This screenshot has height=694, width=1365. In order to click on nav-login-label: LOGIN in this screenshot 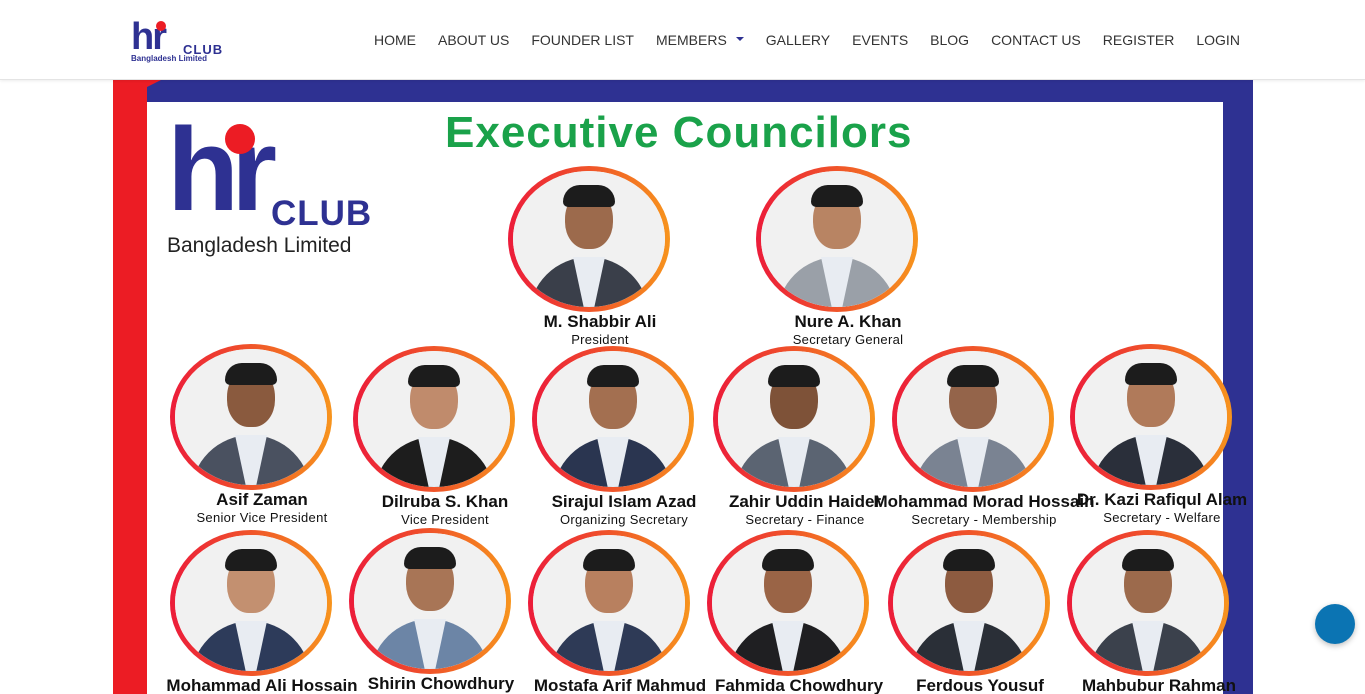, I will do `click(1218, 40)`.